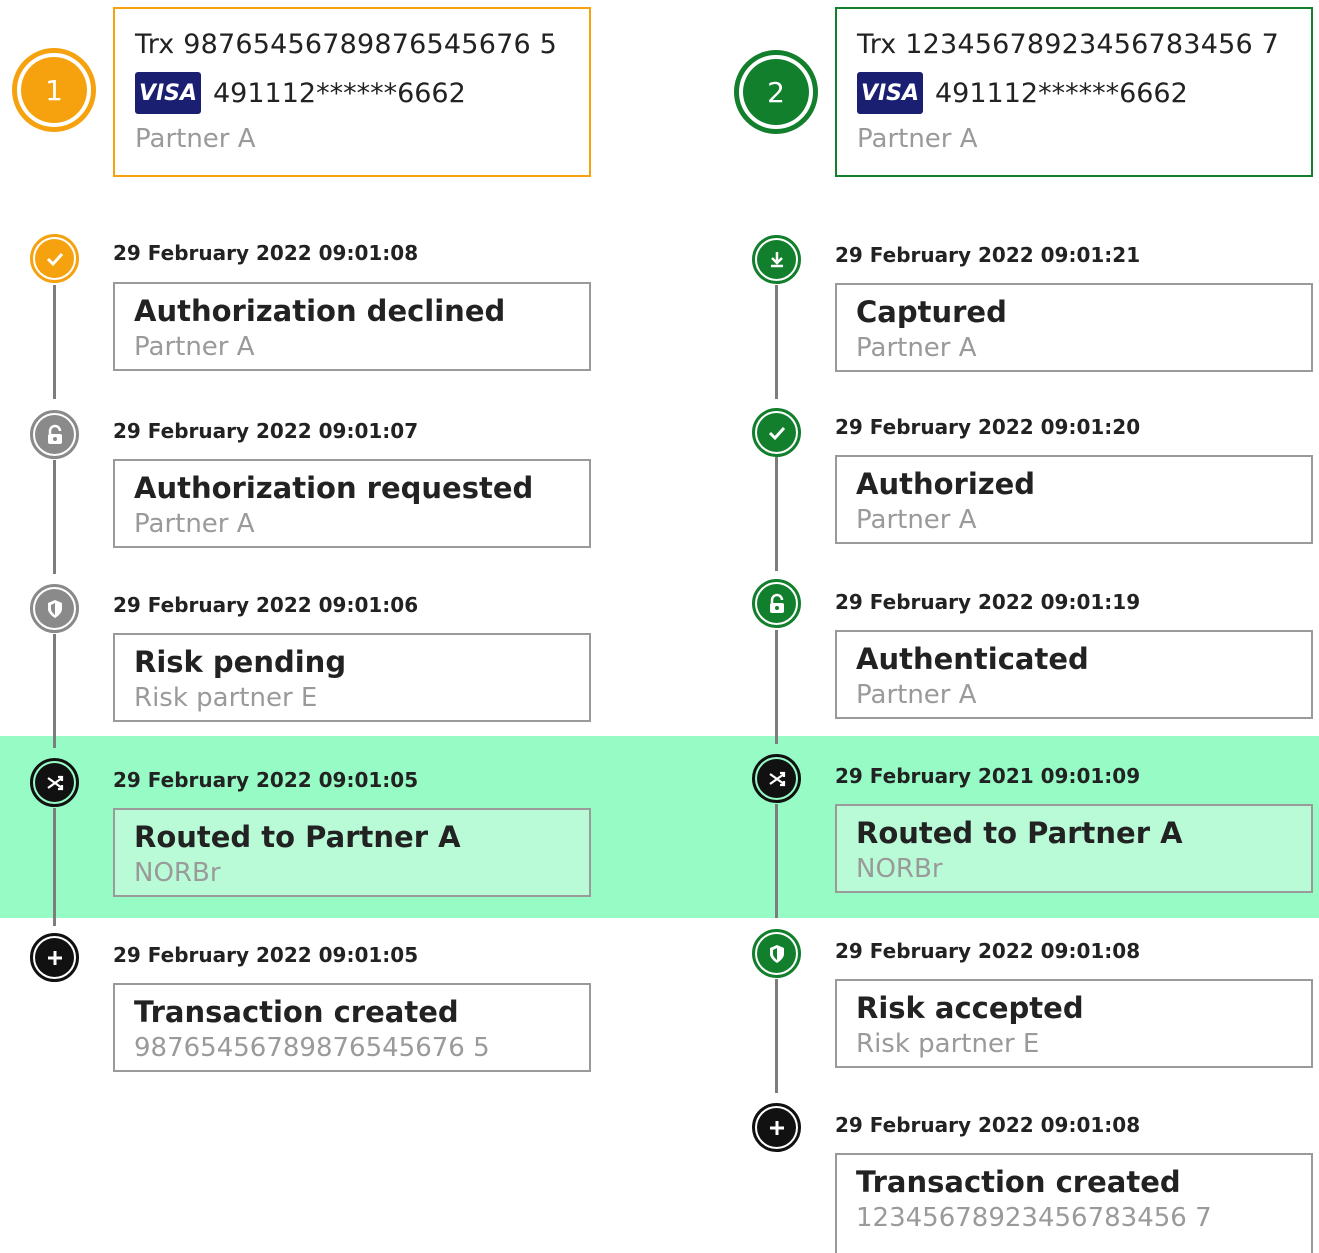 Image resolution: width=1319 pixels, height=1253 pixels. What do you see at coordinates (988, 602) in the screenshot?
I see `event-date: 29 February 2022 09:01:19` at bounding box center [988, 602].